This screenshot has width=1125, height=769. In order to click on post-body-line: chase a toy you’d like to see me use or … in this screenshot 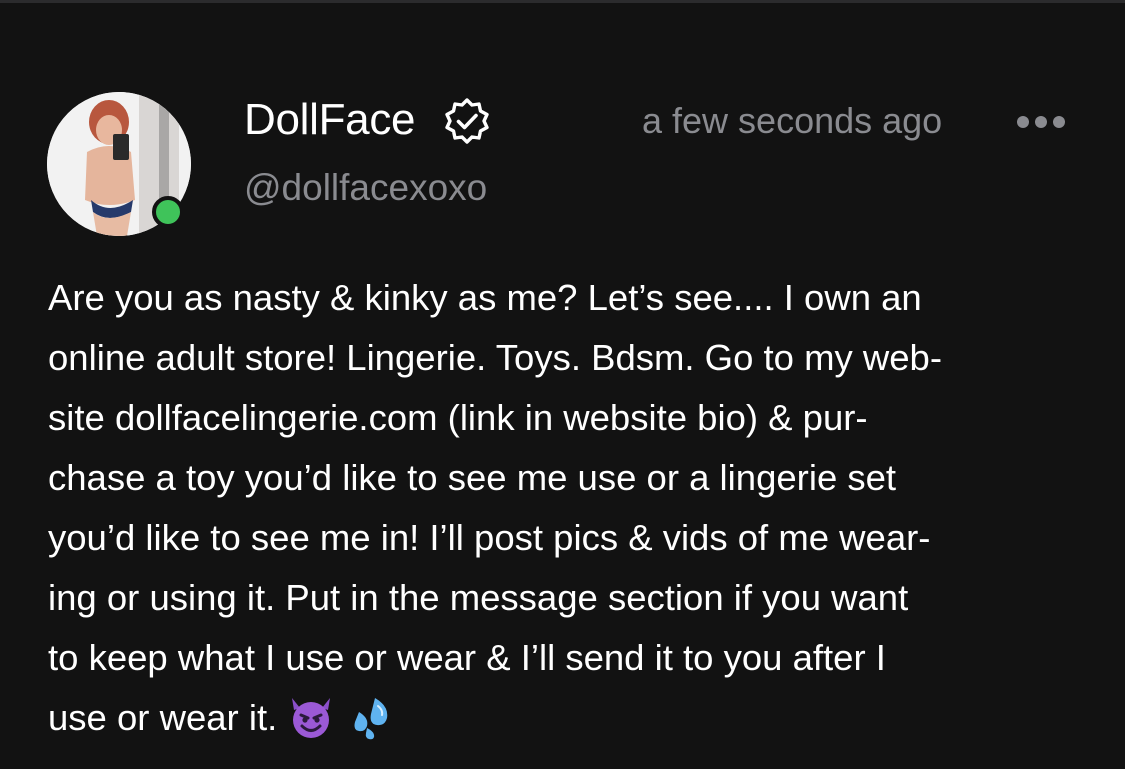, I will do `click(472, 477)`.